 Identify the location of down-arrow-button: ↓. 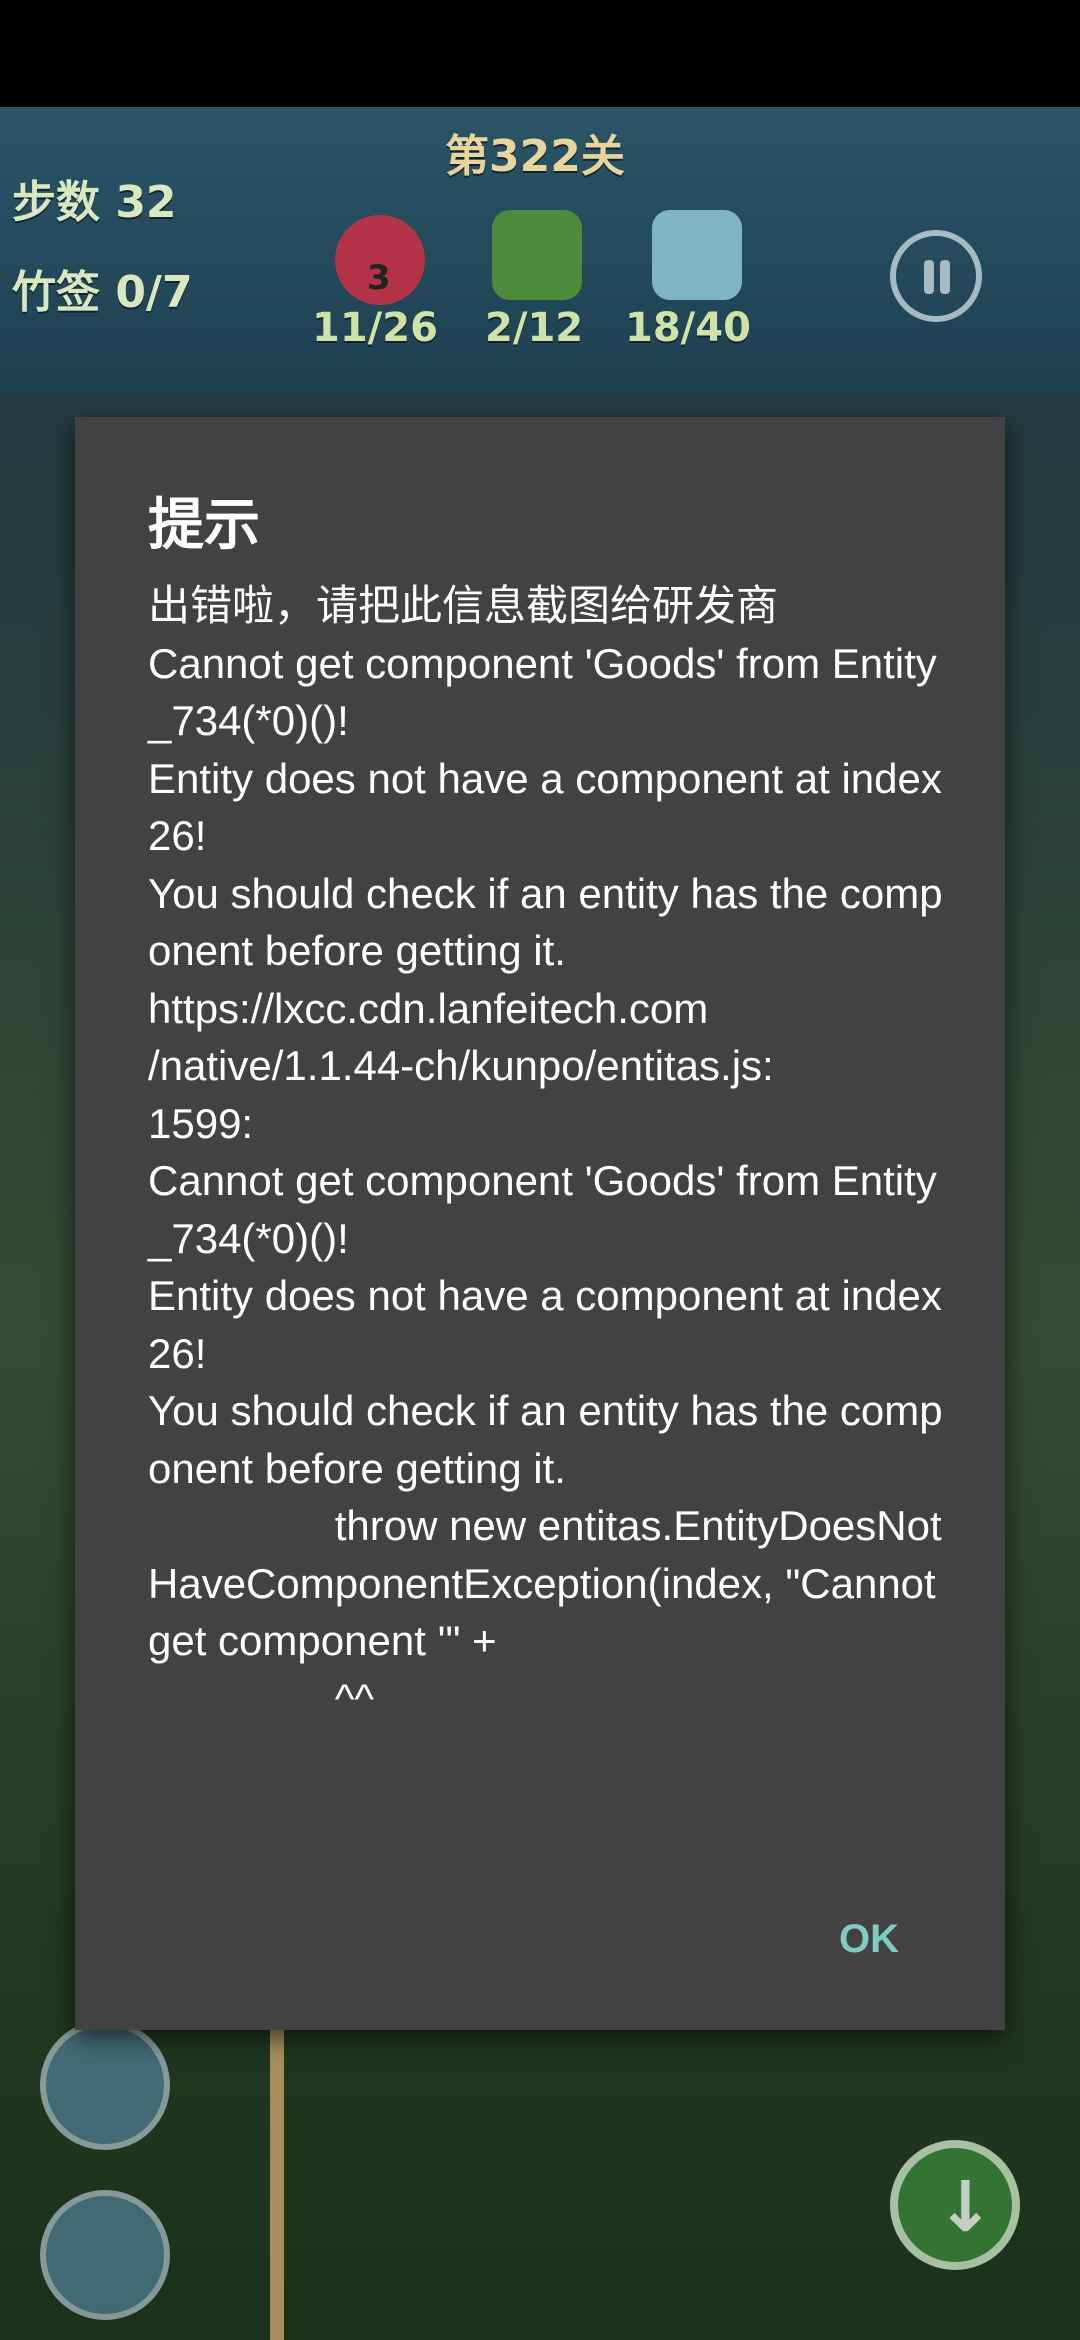
(955, 2205).